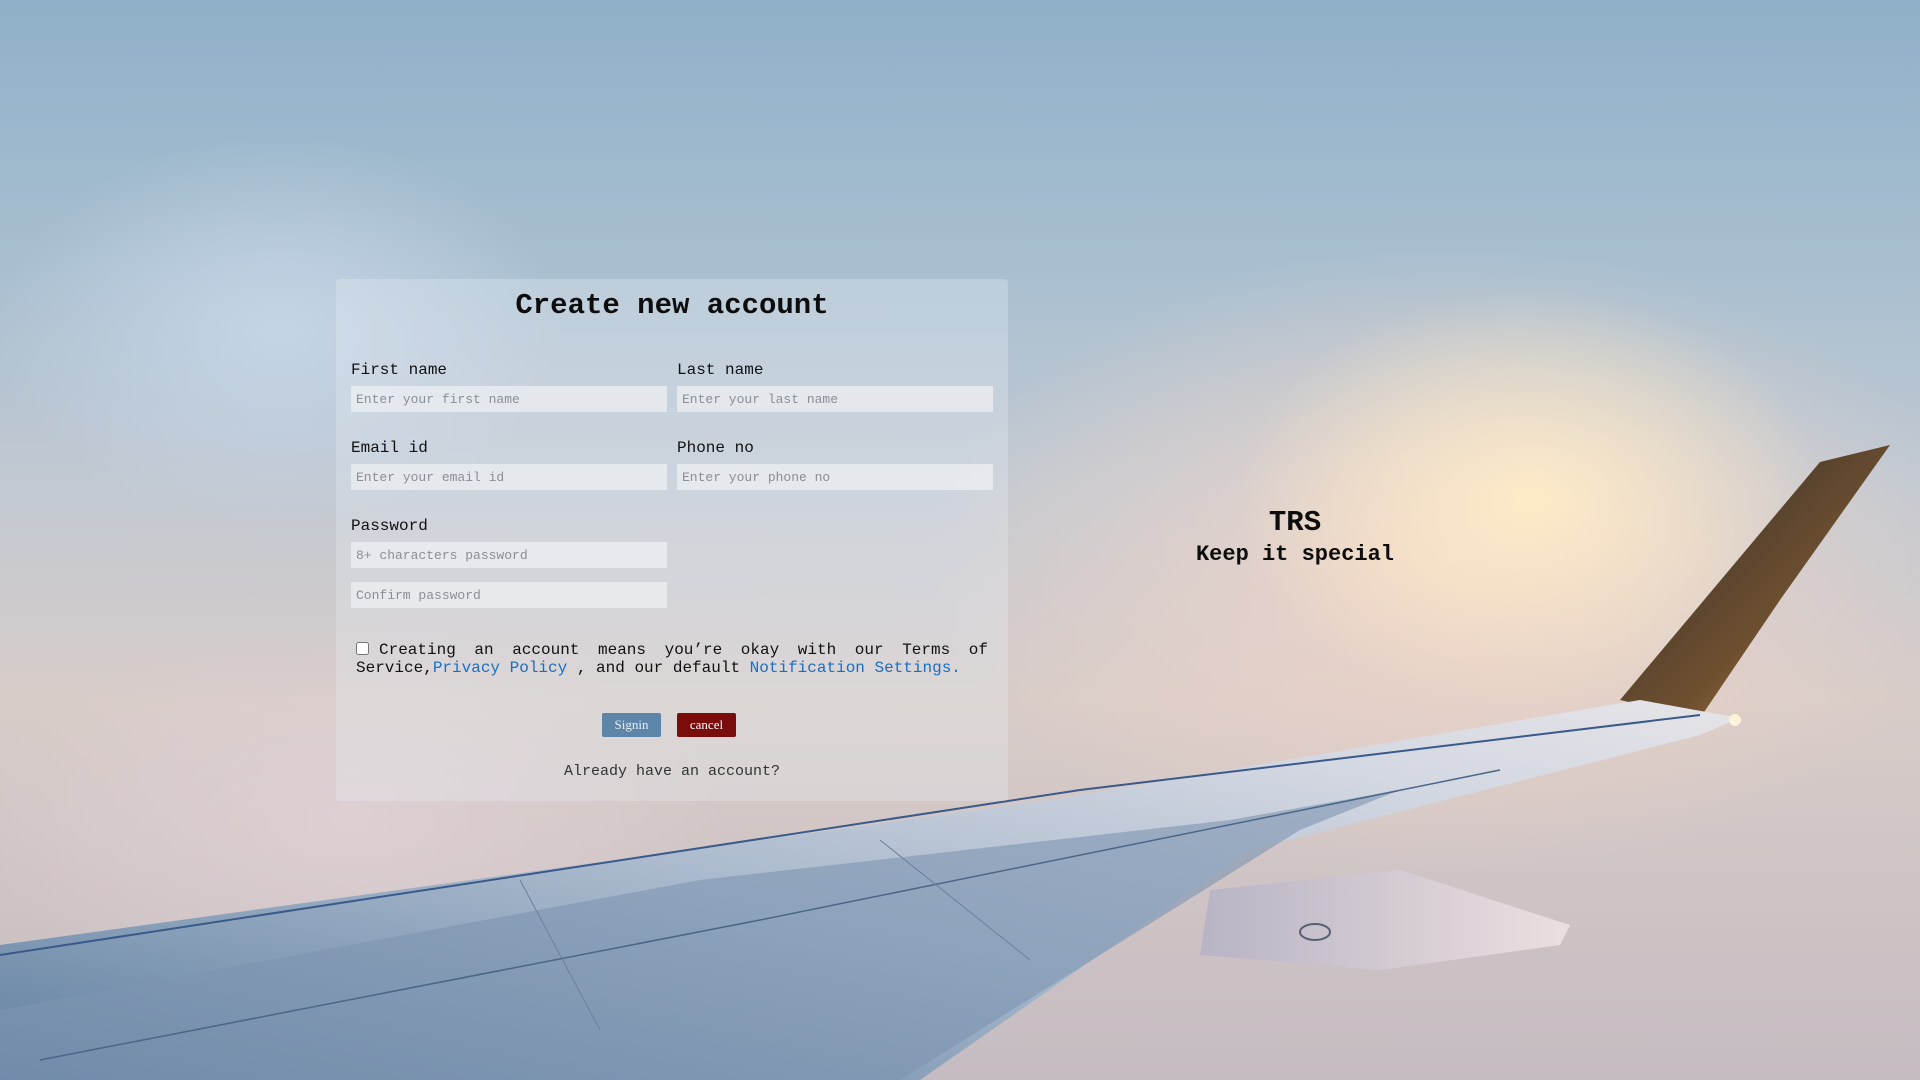 This screenshot has height=1080, width=1920. I want to click on phone-input, so click(835, 477).